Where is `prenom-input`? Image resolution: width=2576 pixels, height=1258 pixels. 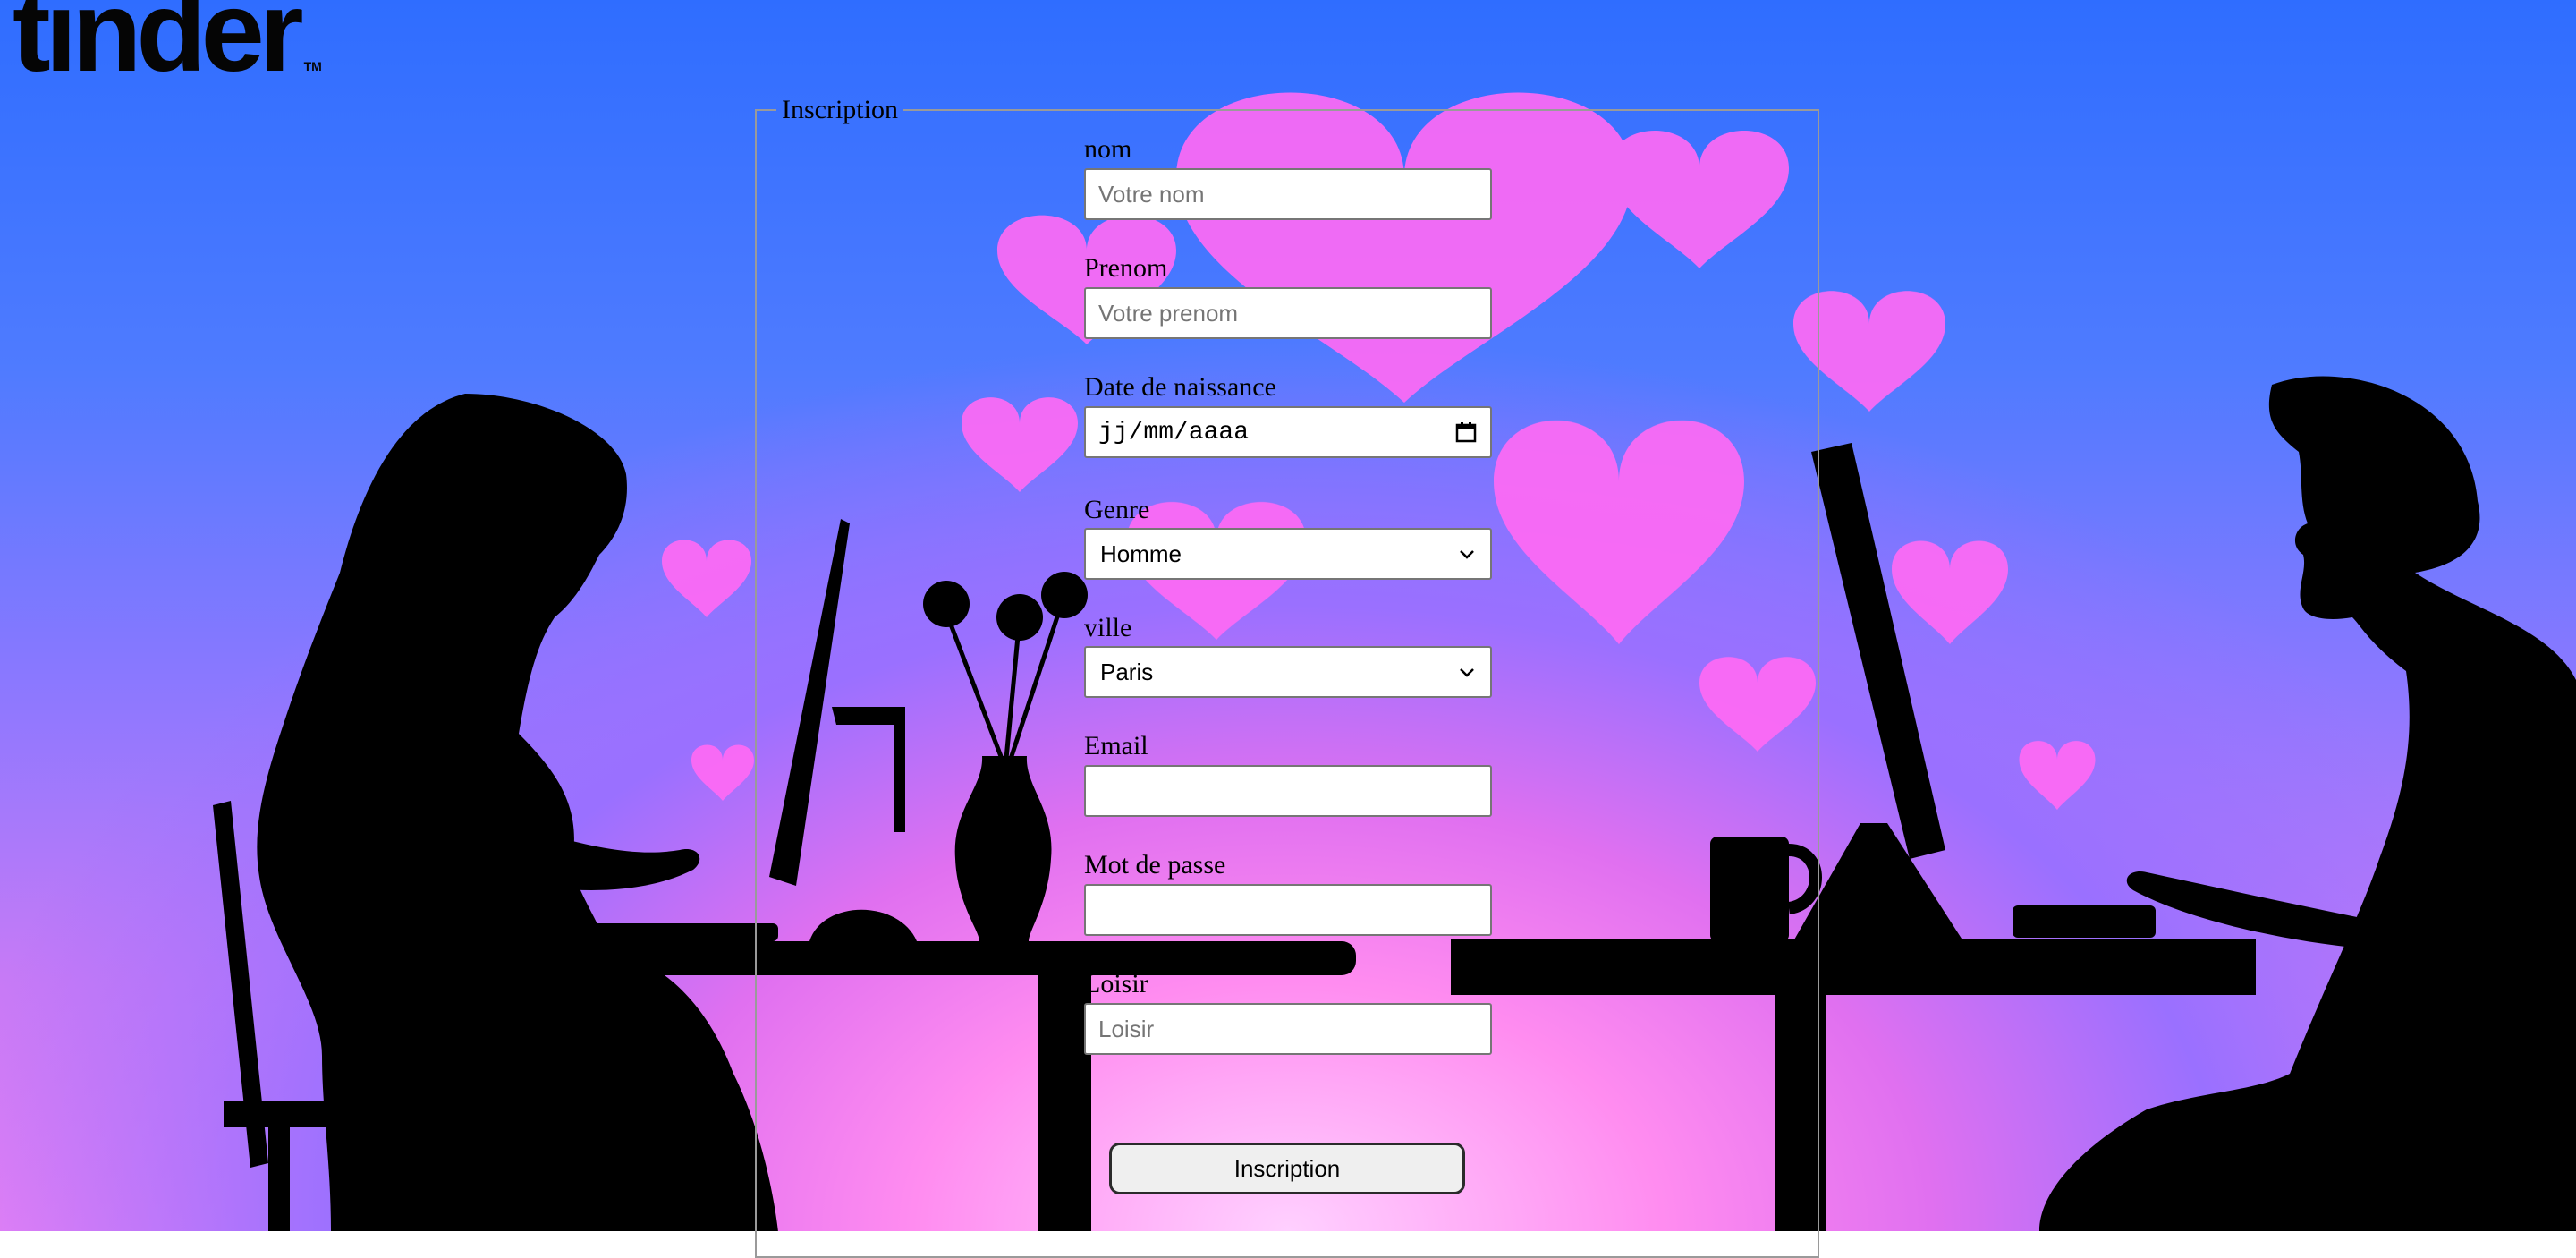
prenom-input is located at coordinates (1288, 313).